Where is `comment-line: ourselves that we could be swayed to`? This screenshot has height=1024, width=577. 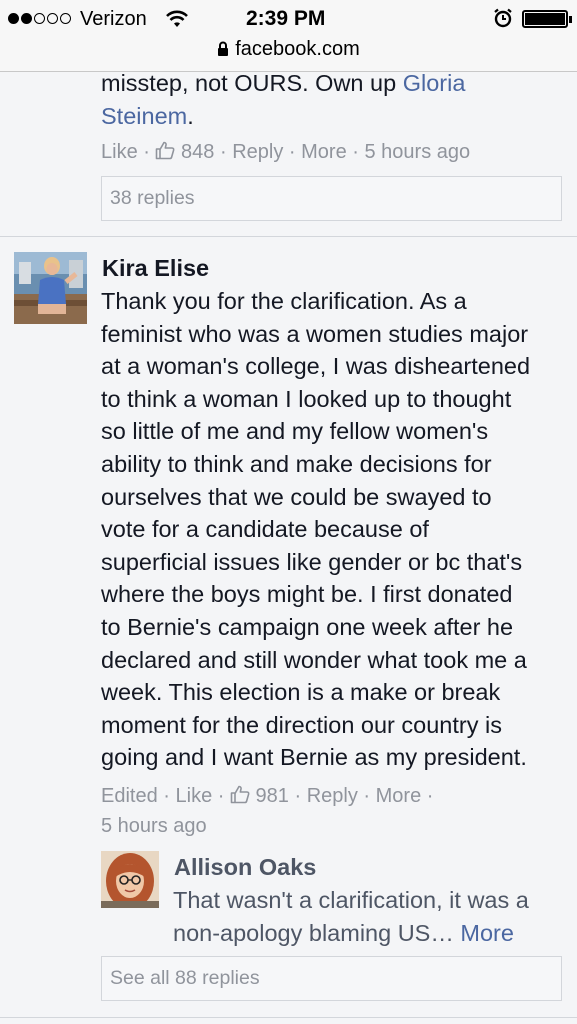
comment-line: ourselves that we could be swayed to is located at coordinates (296, 496).